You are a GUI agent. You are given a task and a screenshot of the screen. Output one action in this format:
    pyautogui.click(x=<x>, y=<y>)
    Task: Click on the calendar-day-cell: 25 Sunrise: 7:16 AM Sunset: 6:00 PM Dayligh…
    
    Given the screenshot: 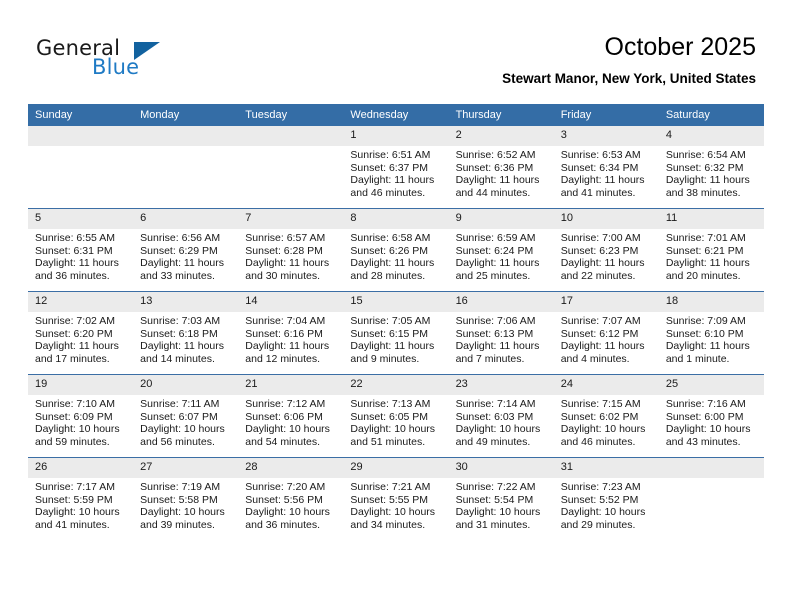 What is the action you would take?
    pyautogui.click(x=711, y=416)
    